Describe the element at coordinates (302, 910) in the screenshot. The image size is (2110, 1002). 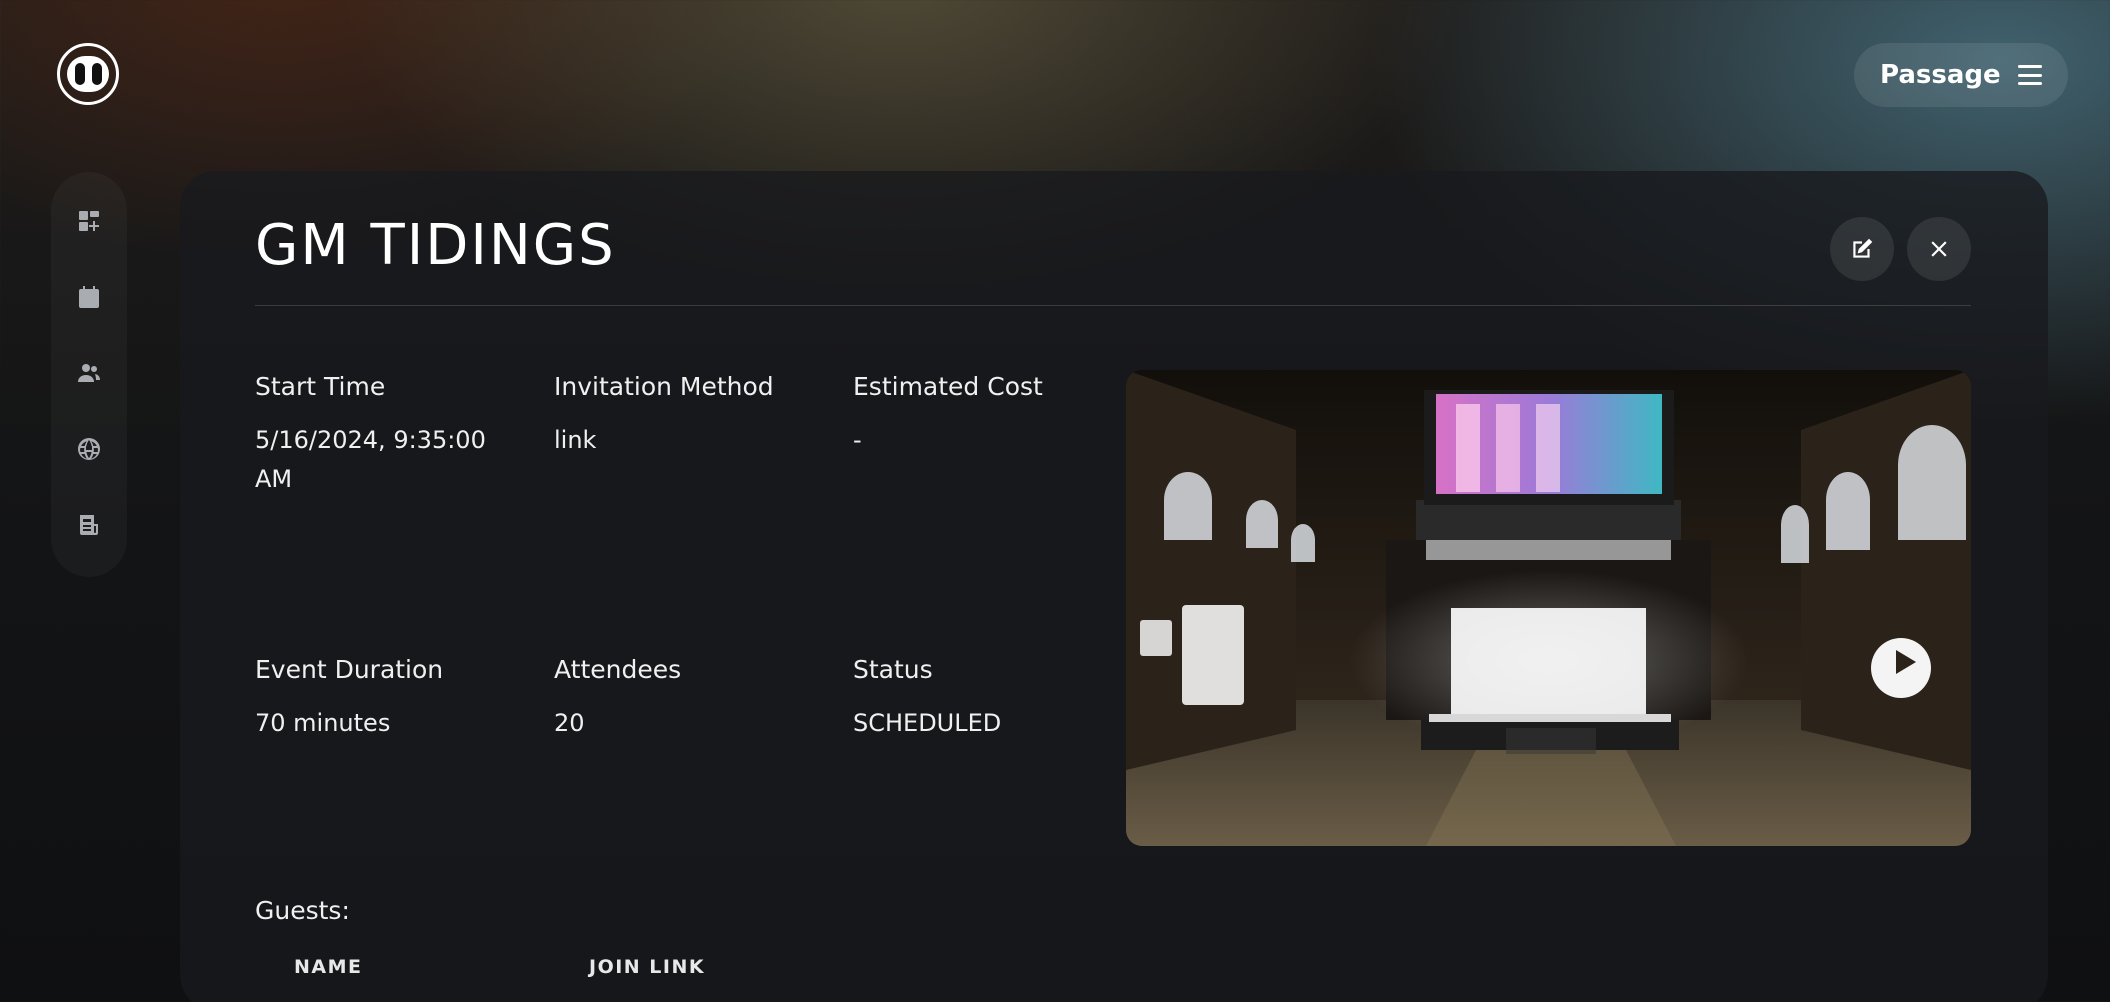
I see `guests-label: Guests:` at that location.